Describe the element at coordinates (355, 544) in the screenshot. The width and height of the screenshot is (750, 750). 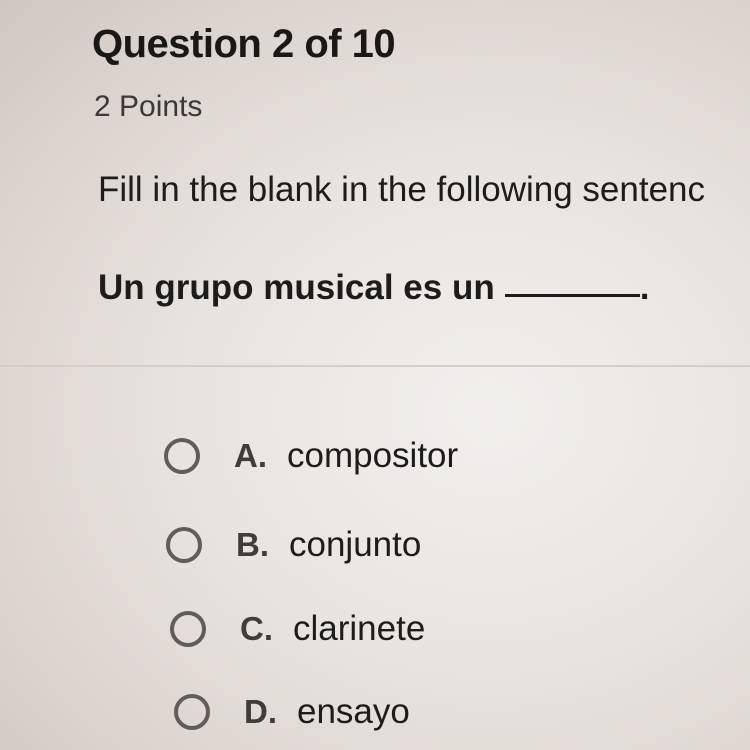
I see `option-text: conjunto` at that location.